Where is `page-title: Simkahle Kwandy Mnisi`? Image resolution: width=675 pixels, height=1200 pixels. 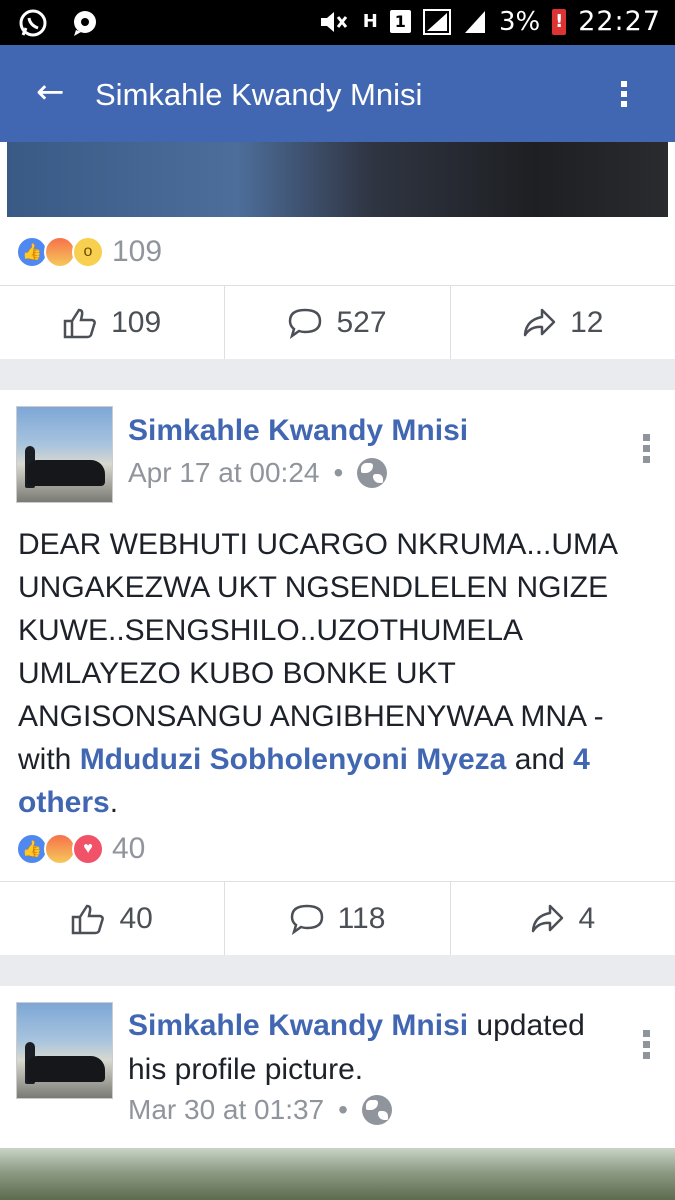 page-title: Simkahle Kwandy Mnisi is located at coordinates (259, 94).